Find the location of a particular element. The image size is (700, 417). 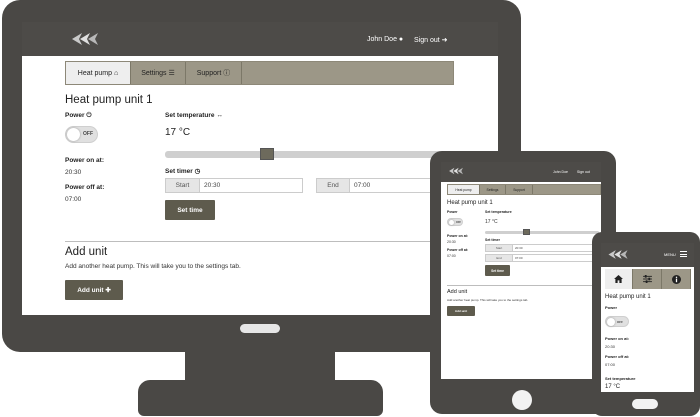

sign-out-link: Sign out ➜ is located at coordinates (431, 40).